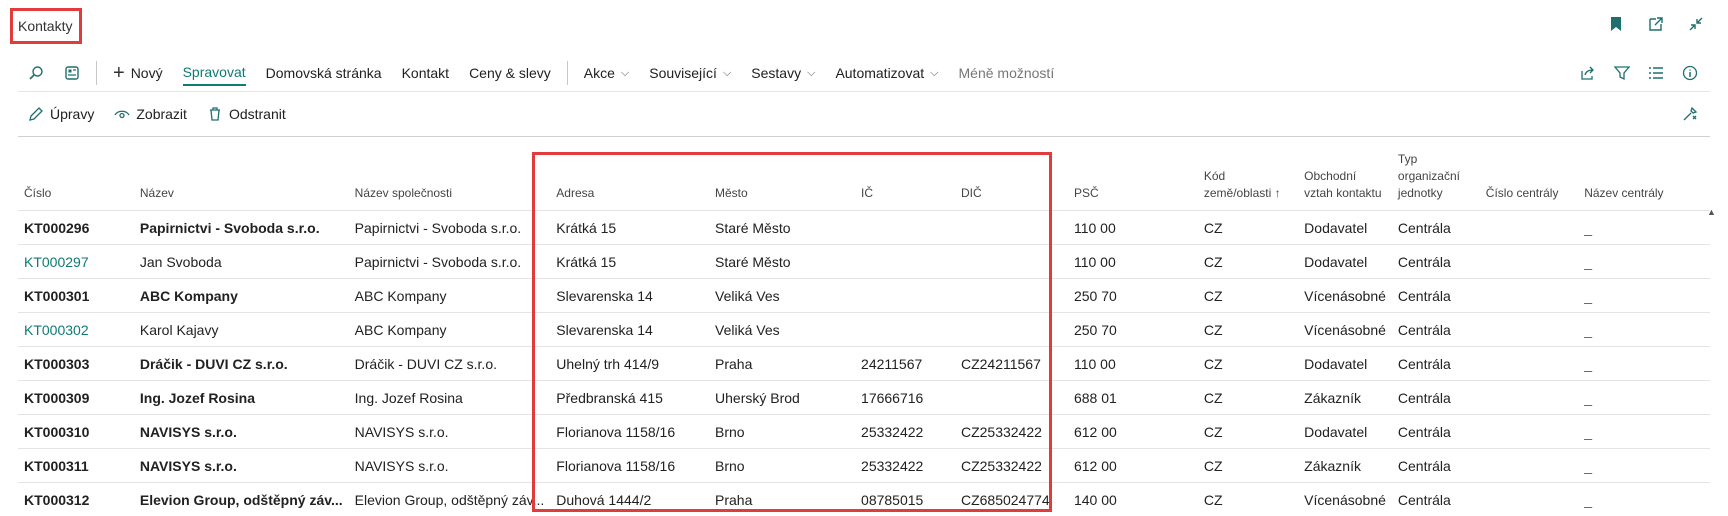 The width and height of the screenshot is (1728, 516). What do you see at coordinates (606, 73) in the screenshot?
I see `menu-akce: Akce⌵` at bounding box center [606, 73].